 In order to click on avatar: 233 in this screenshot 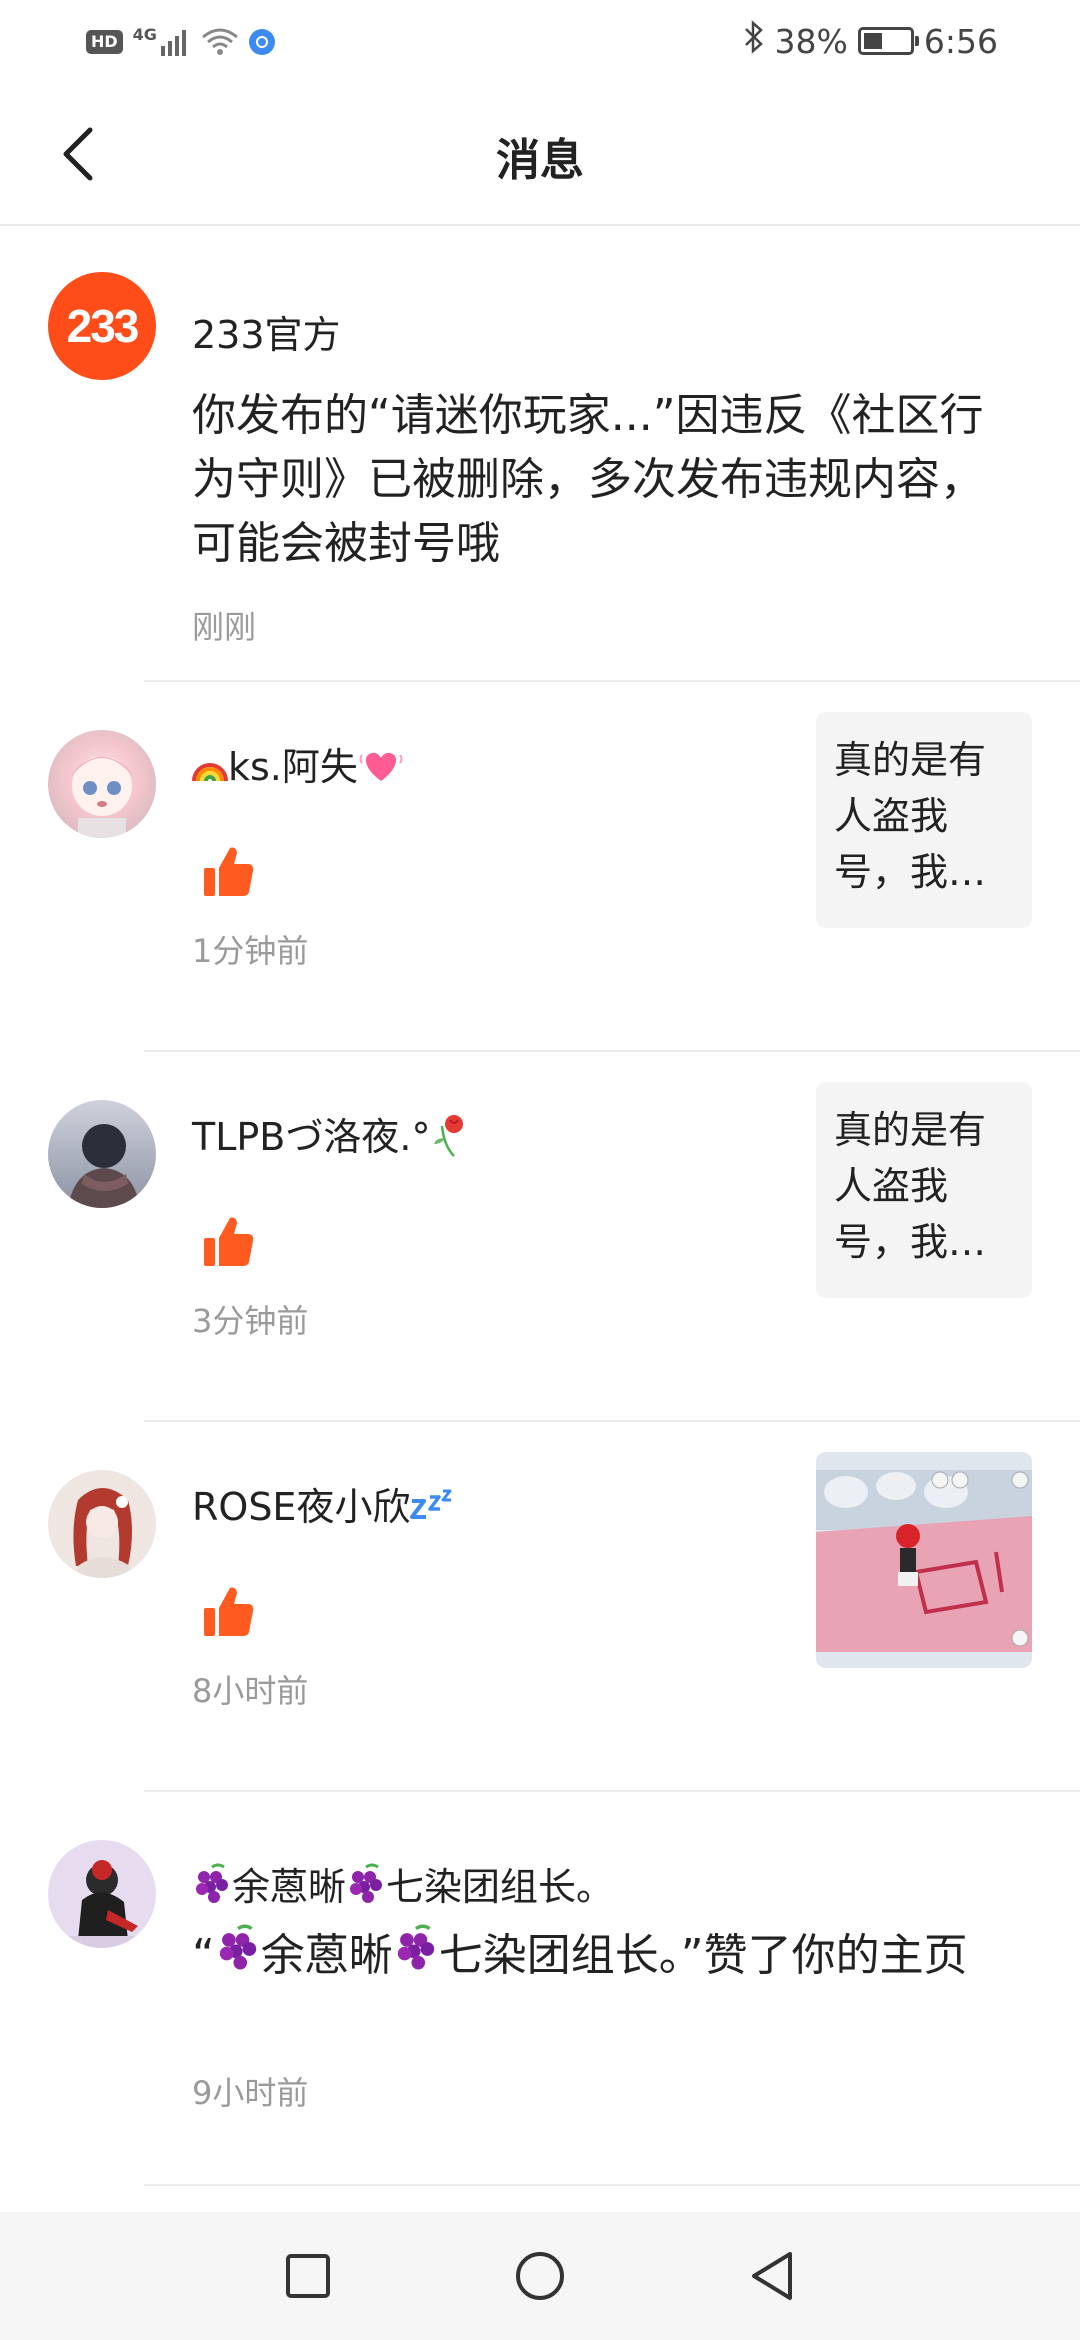, I will do `click(102, 326)`.